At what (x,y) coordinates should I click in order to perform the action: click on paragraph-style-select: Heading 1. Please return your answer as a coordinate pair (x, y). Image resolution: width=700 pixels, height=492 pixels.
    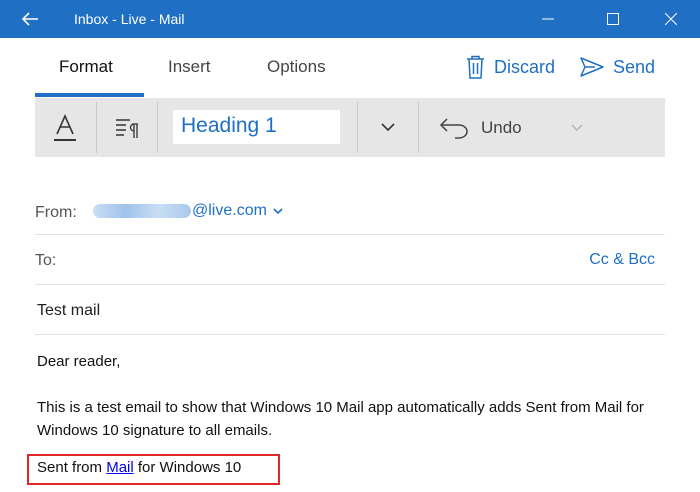
    Looking at the image, I should click on (256, 127).